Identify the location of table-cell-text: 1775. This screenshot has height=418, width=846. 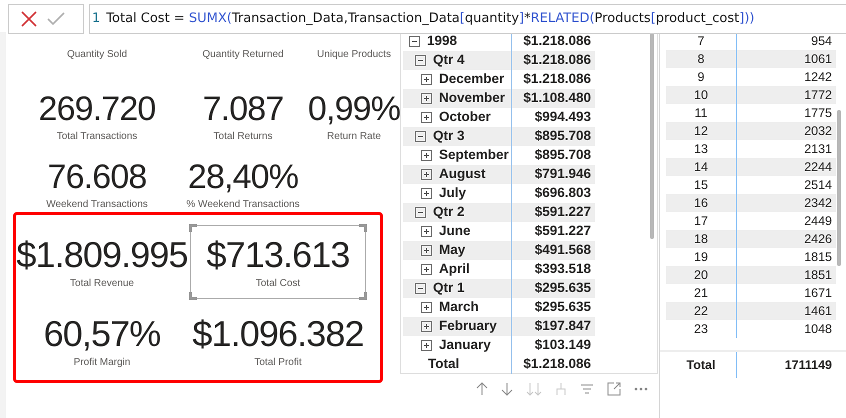
(818, 113).